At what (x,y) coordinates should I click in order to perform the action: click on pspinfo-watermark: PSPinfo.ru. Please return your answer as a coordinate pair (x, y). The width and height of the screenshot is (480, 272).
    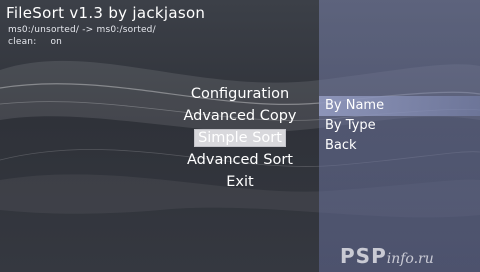
    Looking at the image, I should click on (387, 256).